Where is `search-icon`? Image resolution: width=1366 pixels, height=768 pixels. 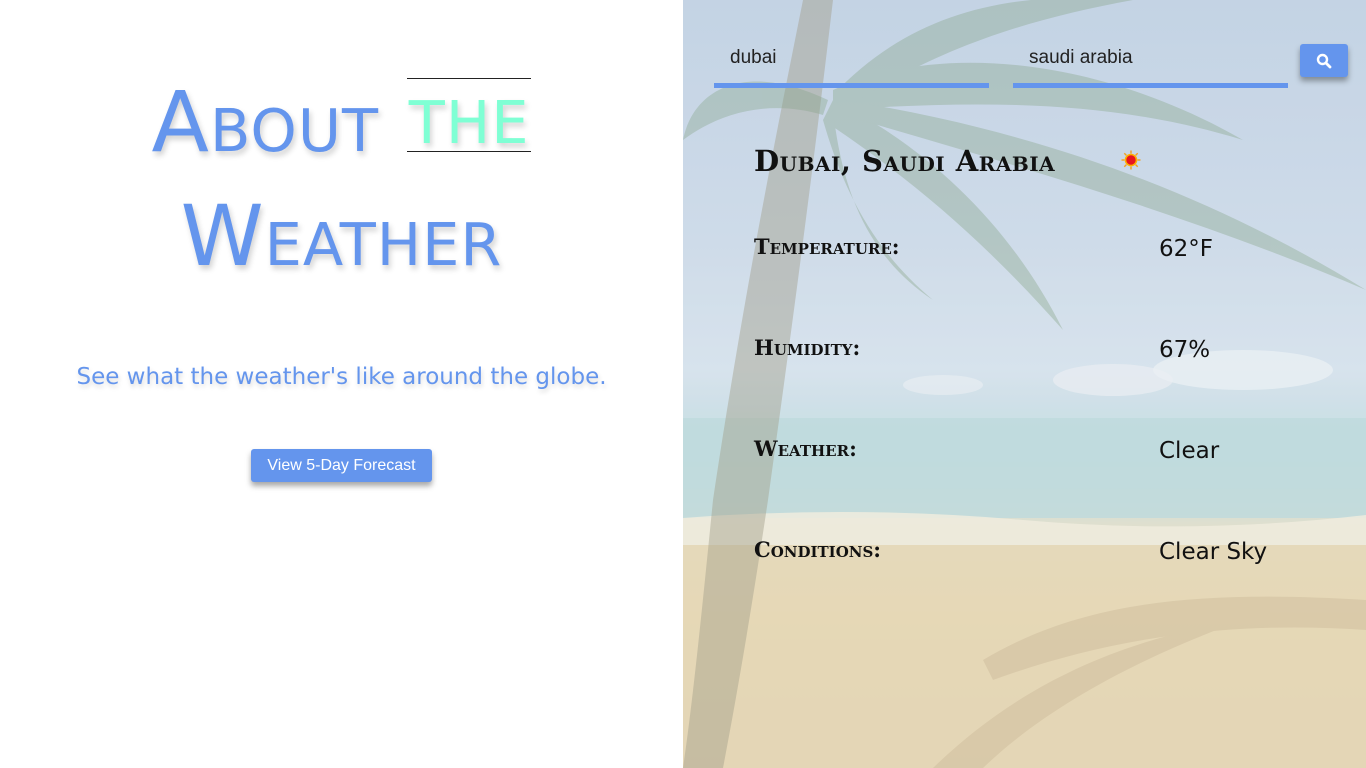 search-icon is located at coordinates (1324, 60).